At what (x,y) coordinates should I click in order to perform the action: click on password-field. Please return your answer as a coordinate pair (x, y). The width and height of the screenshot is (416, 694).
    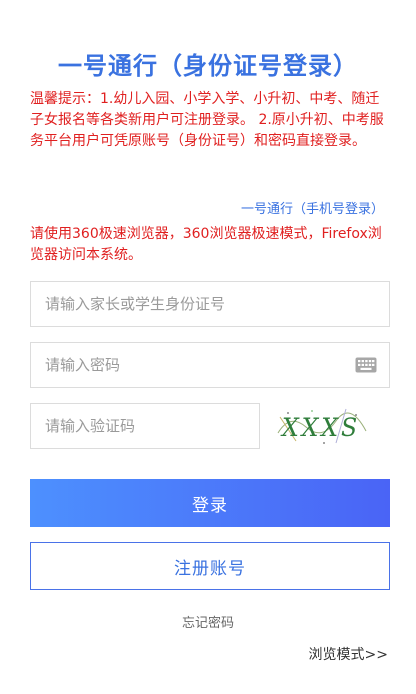
    Looking at the image, I should click on (210, 365).